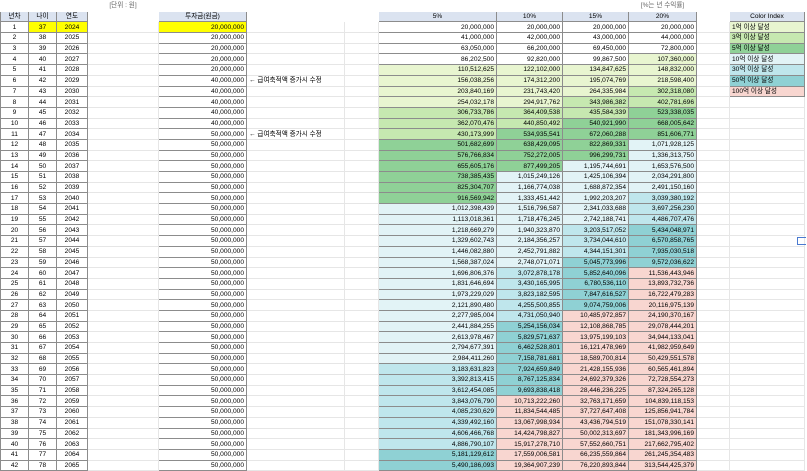 Image resolution: width=807 pixels, height=471 pixels. I want to click on cell-rate-3: 1,425,106,394, so click(595, 177).